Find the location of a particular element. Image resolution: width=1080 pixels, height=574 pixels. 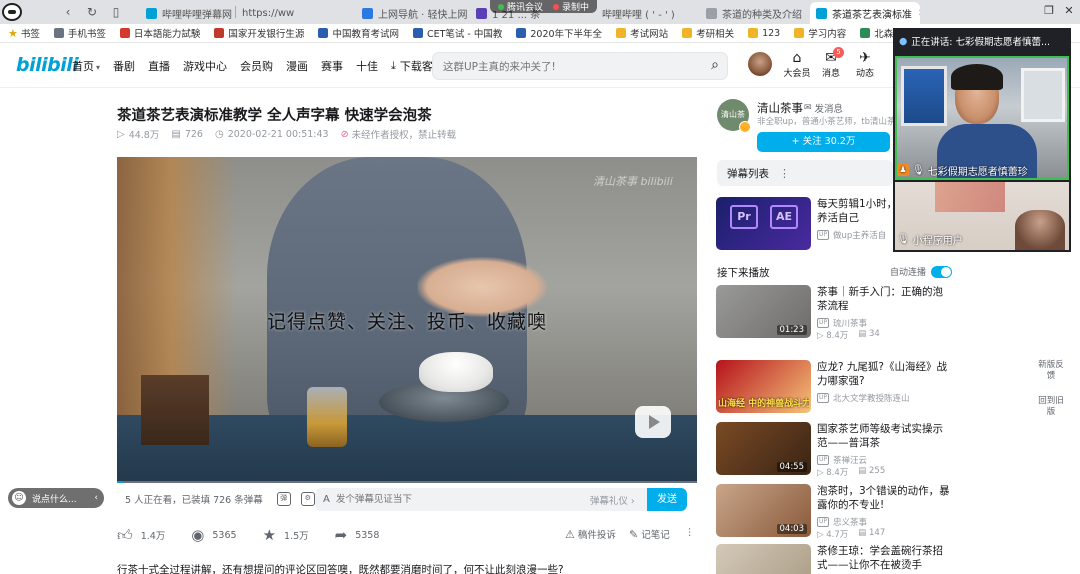

recommendation-author: UP 做up主养活自 is located at coordinates (851, 235).